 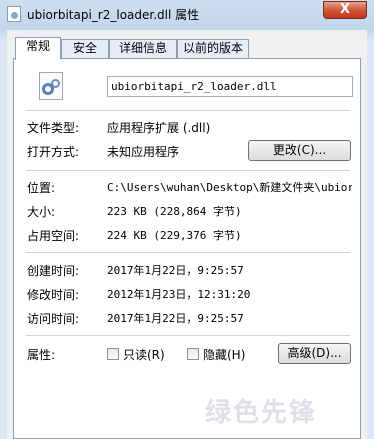 What do you see at coordinates (143, 48) in the screenshot?
I see `tab-details: 详细信息` at bounding box center [143, 48].